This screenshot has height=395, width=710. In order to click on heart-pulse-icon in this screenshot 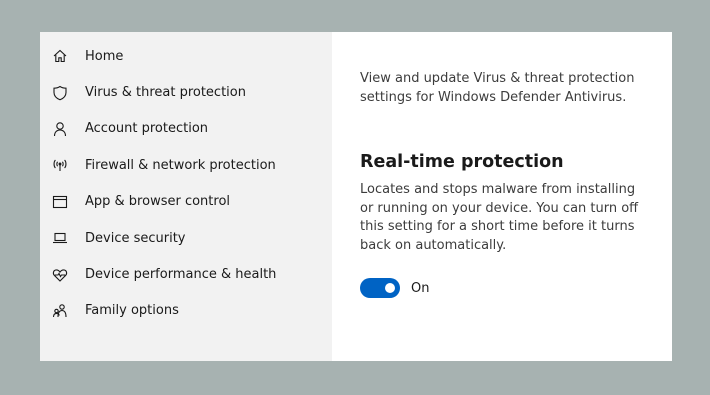, I will do `click(60, 275)`.